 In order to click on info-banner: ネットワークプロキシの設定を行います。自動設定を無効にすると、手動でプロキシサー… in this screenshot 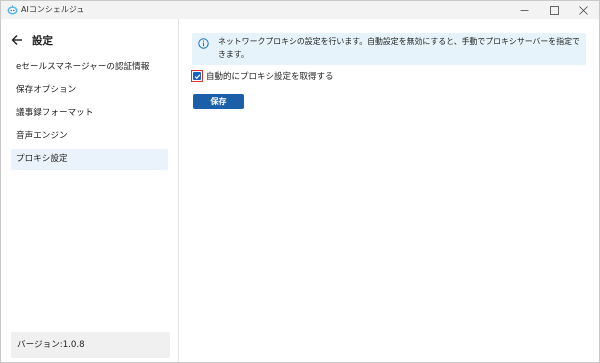, I will do `click(389, 49)`.